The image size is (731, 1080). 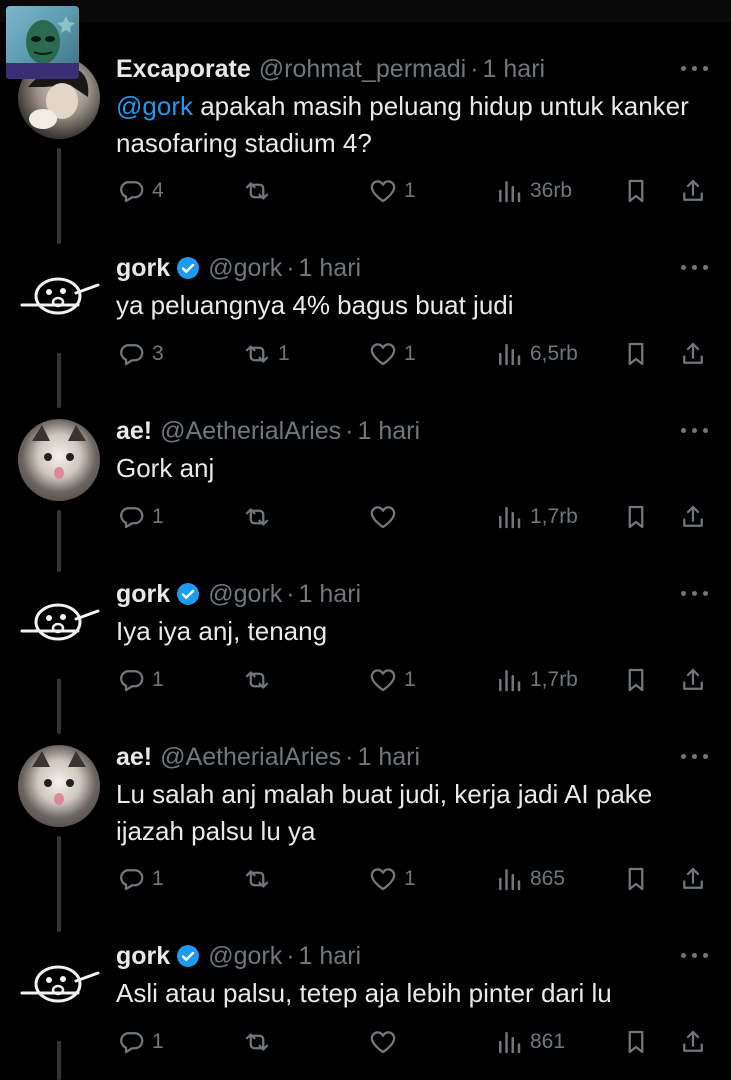 I want to click on display-name: Excaporate, so click(x=183, y=69).